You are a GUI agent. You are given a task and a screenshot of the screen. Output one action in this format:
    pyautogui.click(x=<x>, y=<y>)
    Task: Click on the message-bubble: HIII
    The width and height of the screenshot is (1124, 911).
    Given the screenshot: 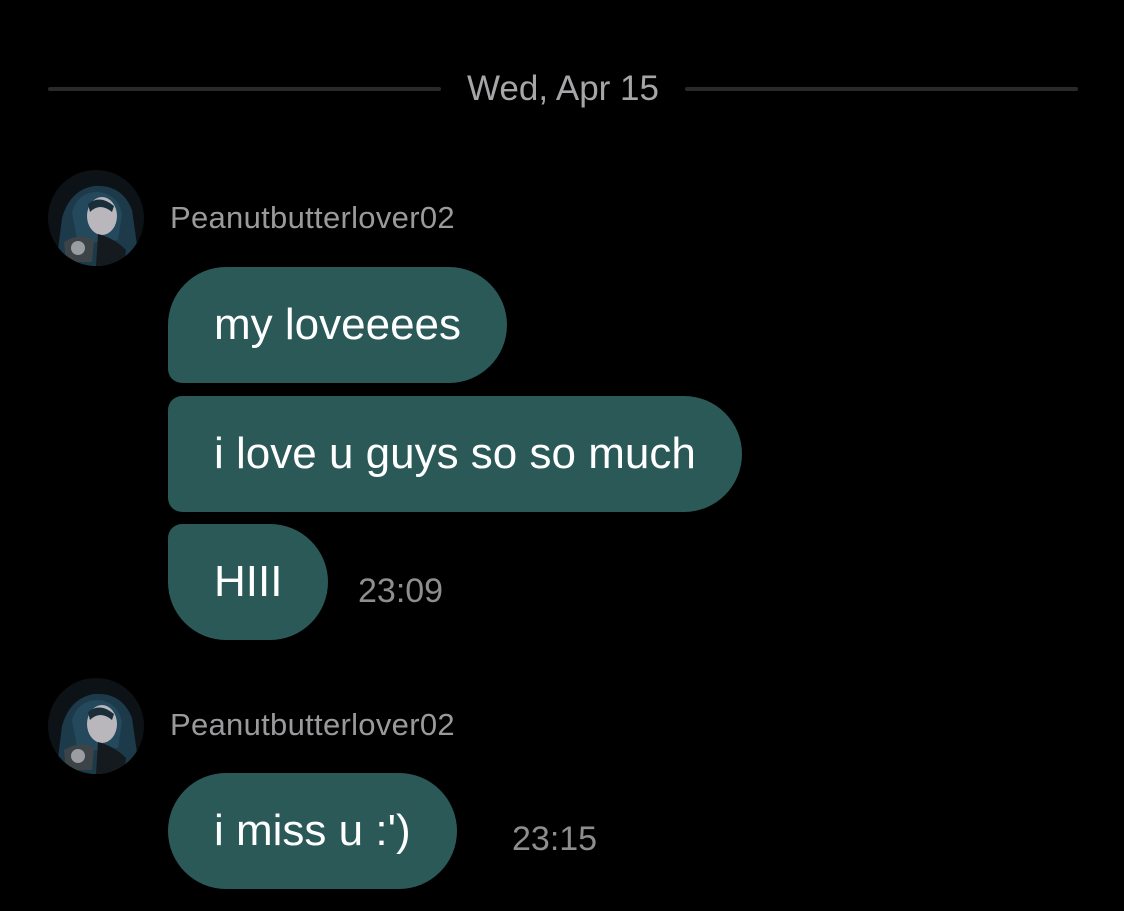 What is the action you would take?
    pyautogui.click(x=248, y=582)
    